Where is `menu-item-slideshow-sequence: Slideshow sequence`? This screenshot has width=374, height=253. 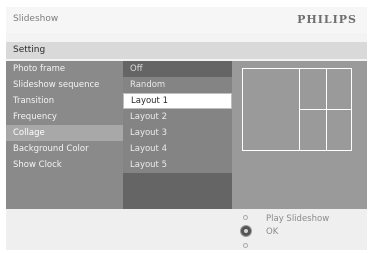
menu-item-slideshow-sequence: Slideshow sequence is located at coordinates (64, 85).